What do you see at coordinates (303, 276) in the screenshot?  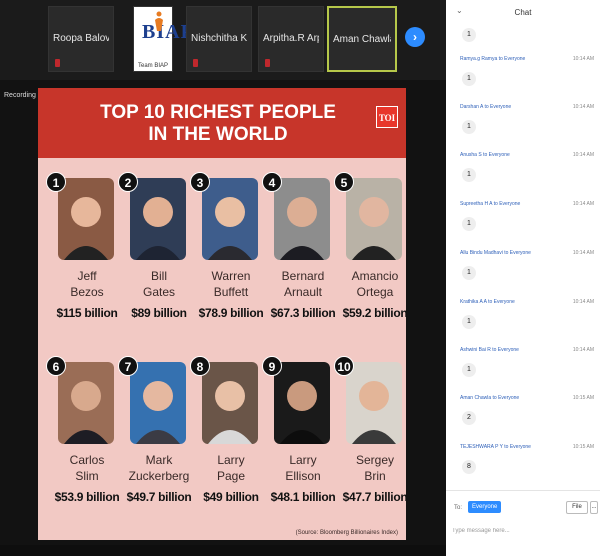 I see `first-name: Bernard` at bounding box center [303, 276].